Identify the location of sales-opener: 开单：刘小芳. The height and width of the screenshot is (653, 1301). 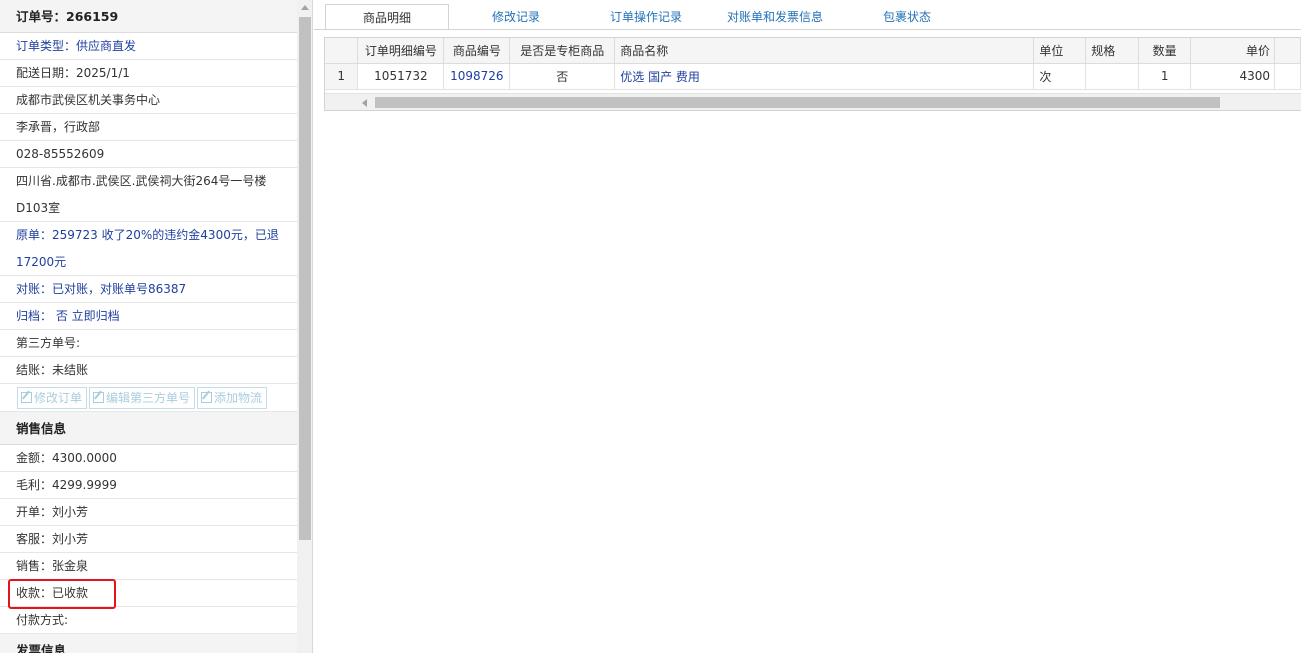
(148, 512).